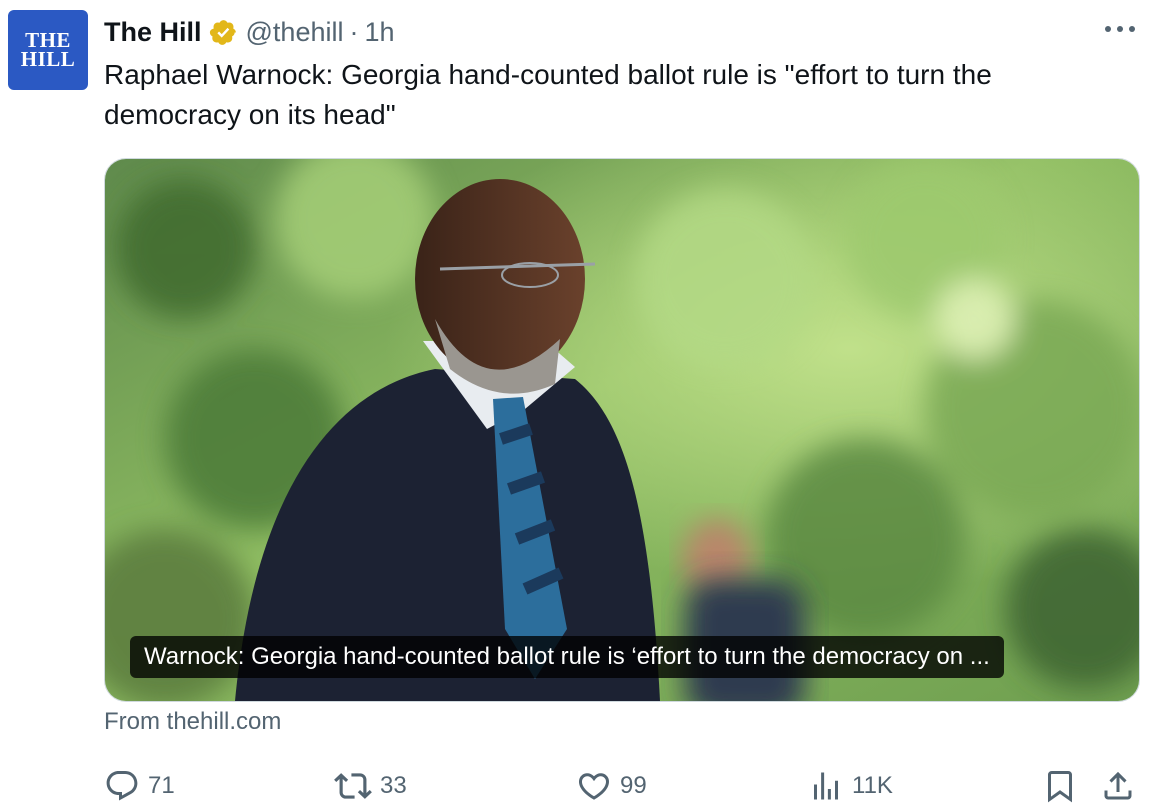  What do you see at coordinates (594, 786) in the screenshot?
I see `heart-icon` at bounding box center [594, 786].